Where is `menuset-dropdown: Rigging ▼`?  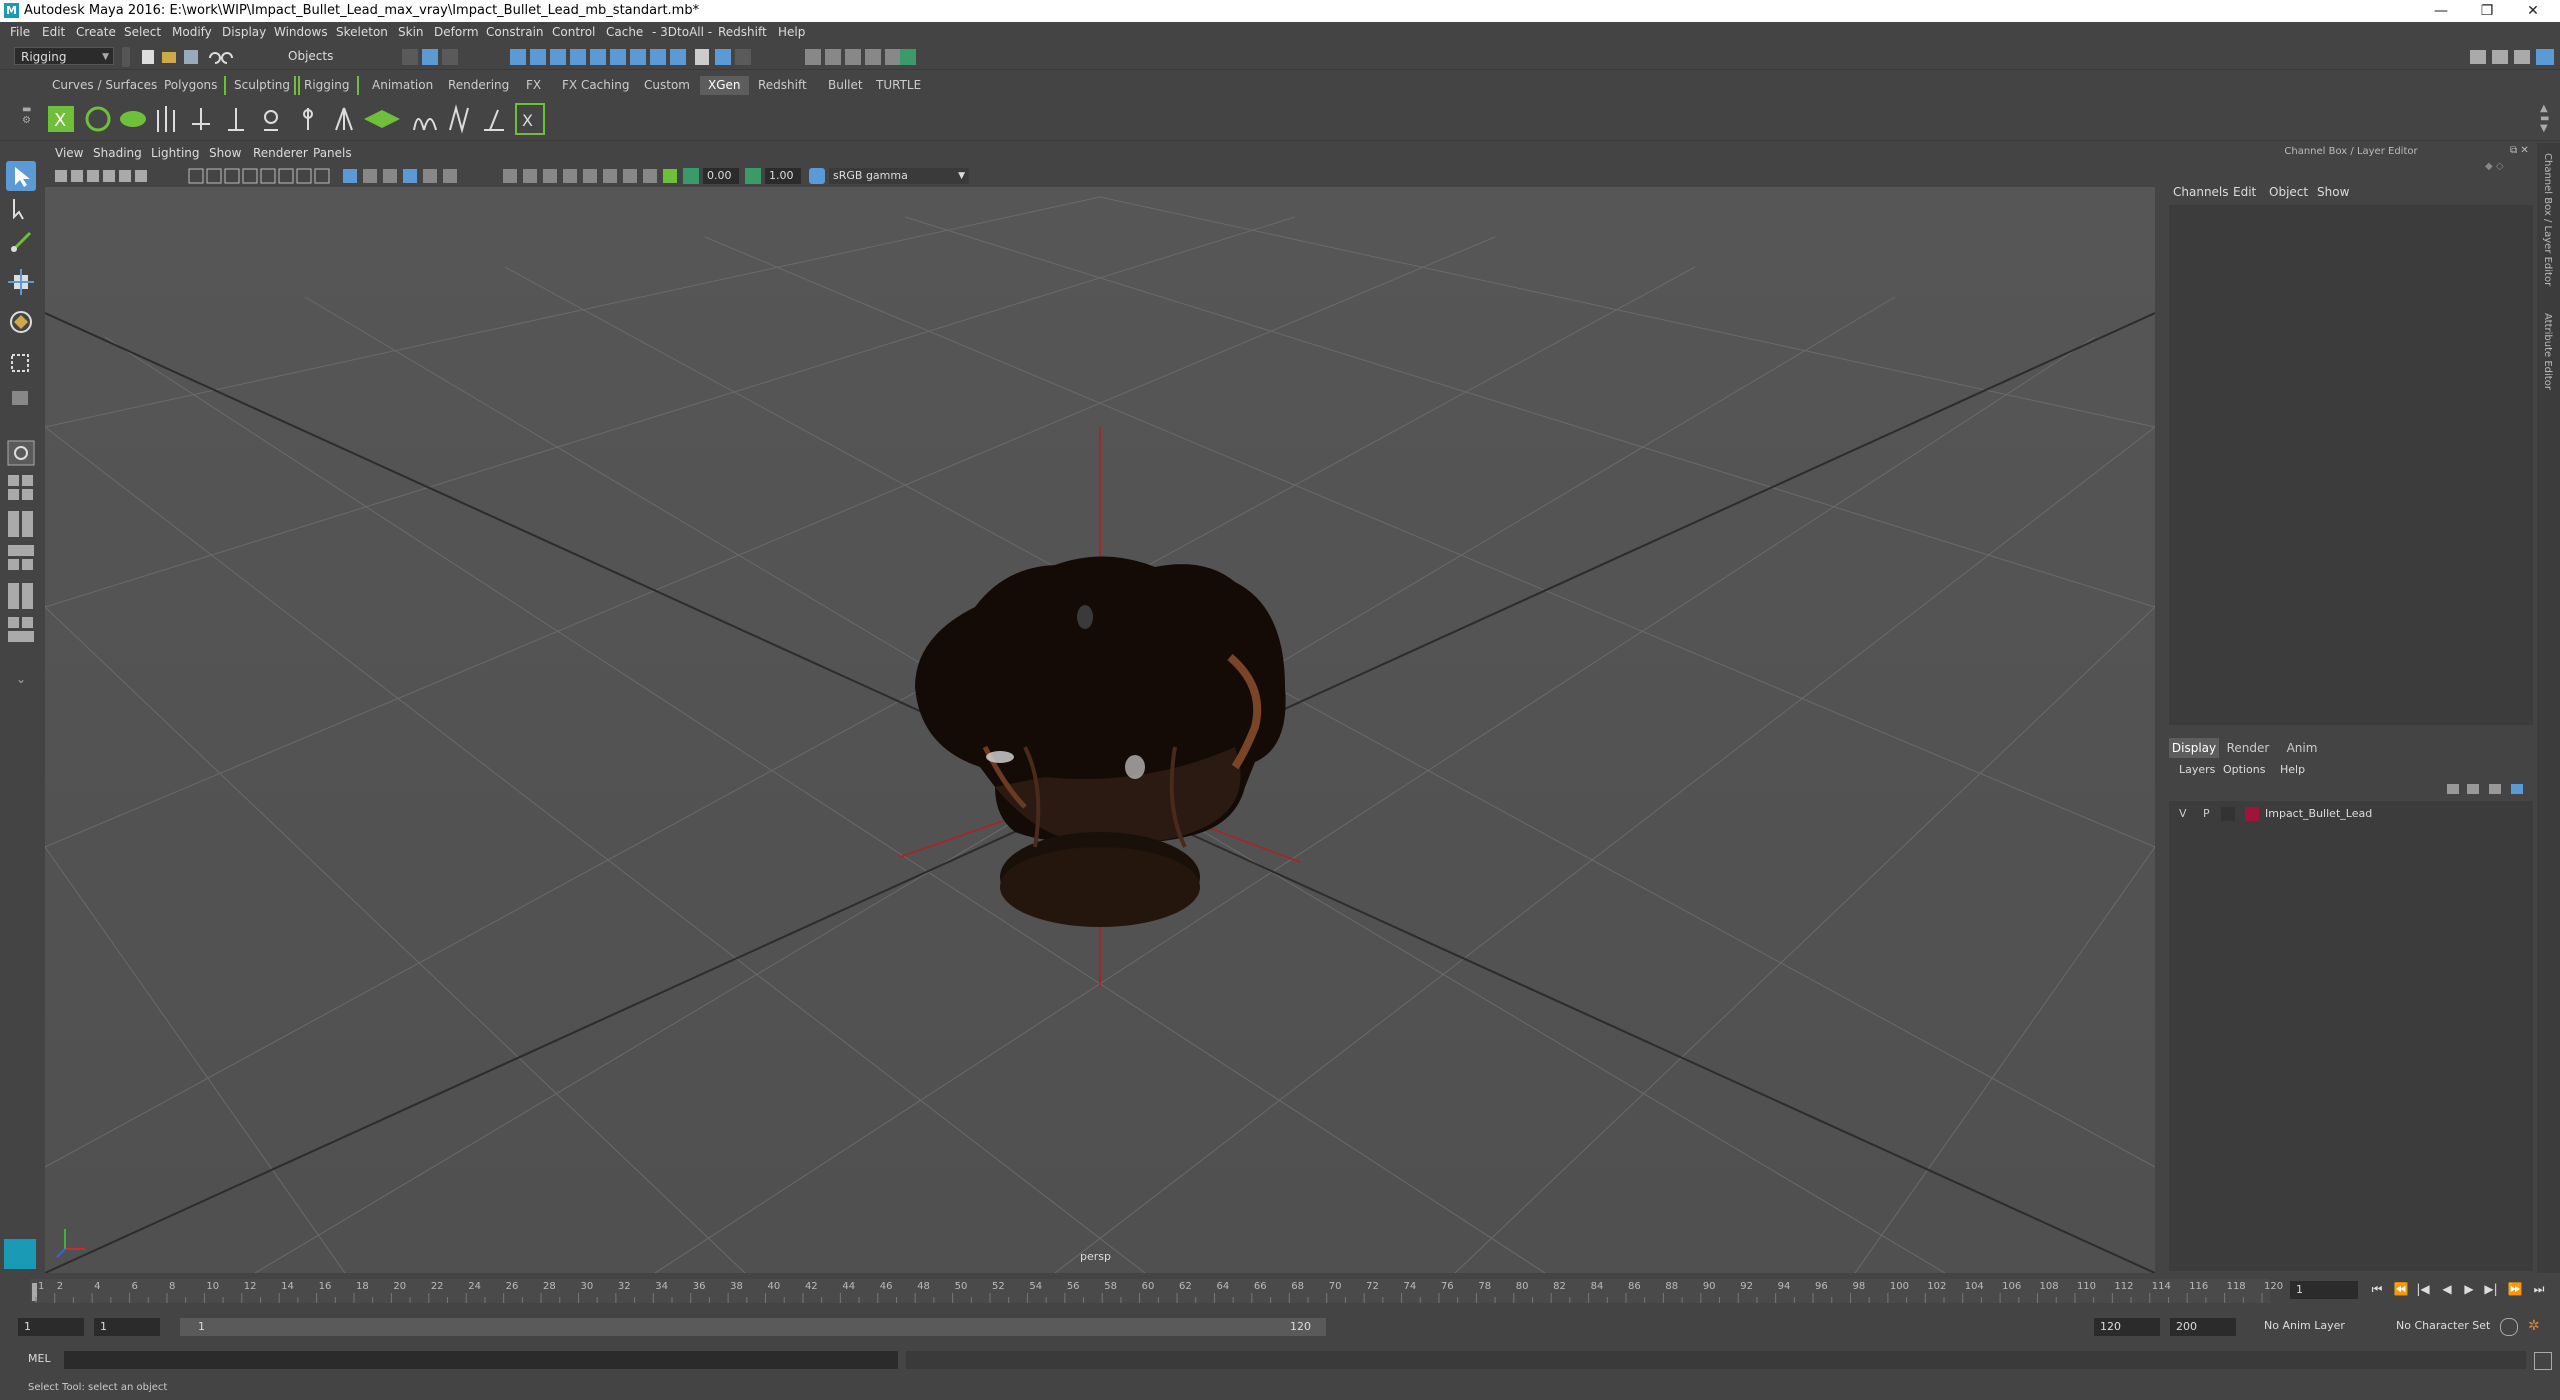
menuset-dropdown: Rigging ▼ is located at coordinates (64, 56).